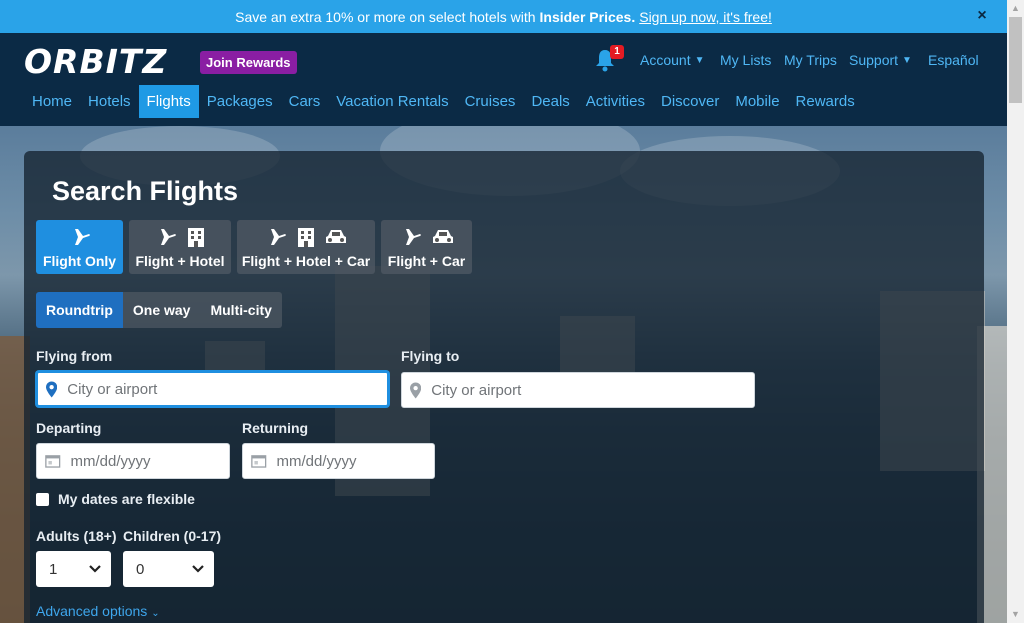 This screenshot has width=1024, height=623. Describe the element at coordinates (275, 428) in the screenshot. I see `returning-label: Returning` at that location.